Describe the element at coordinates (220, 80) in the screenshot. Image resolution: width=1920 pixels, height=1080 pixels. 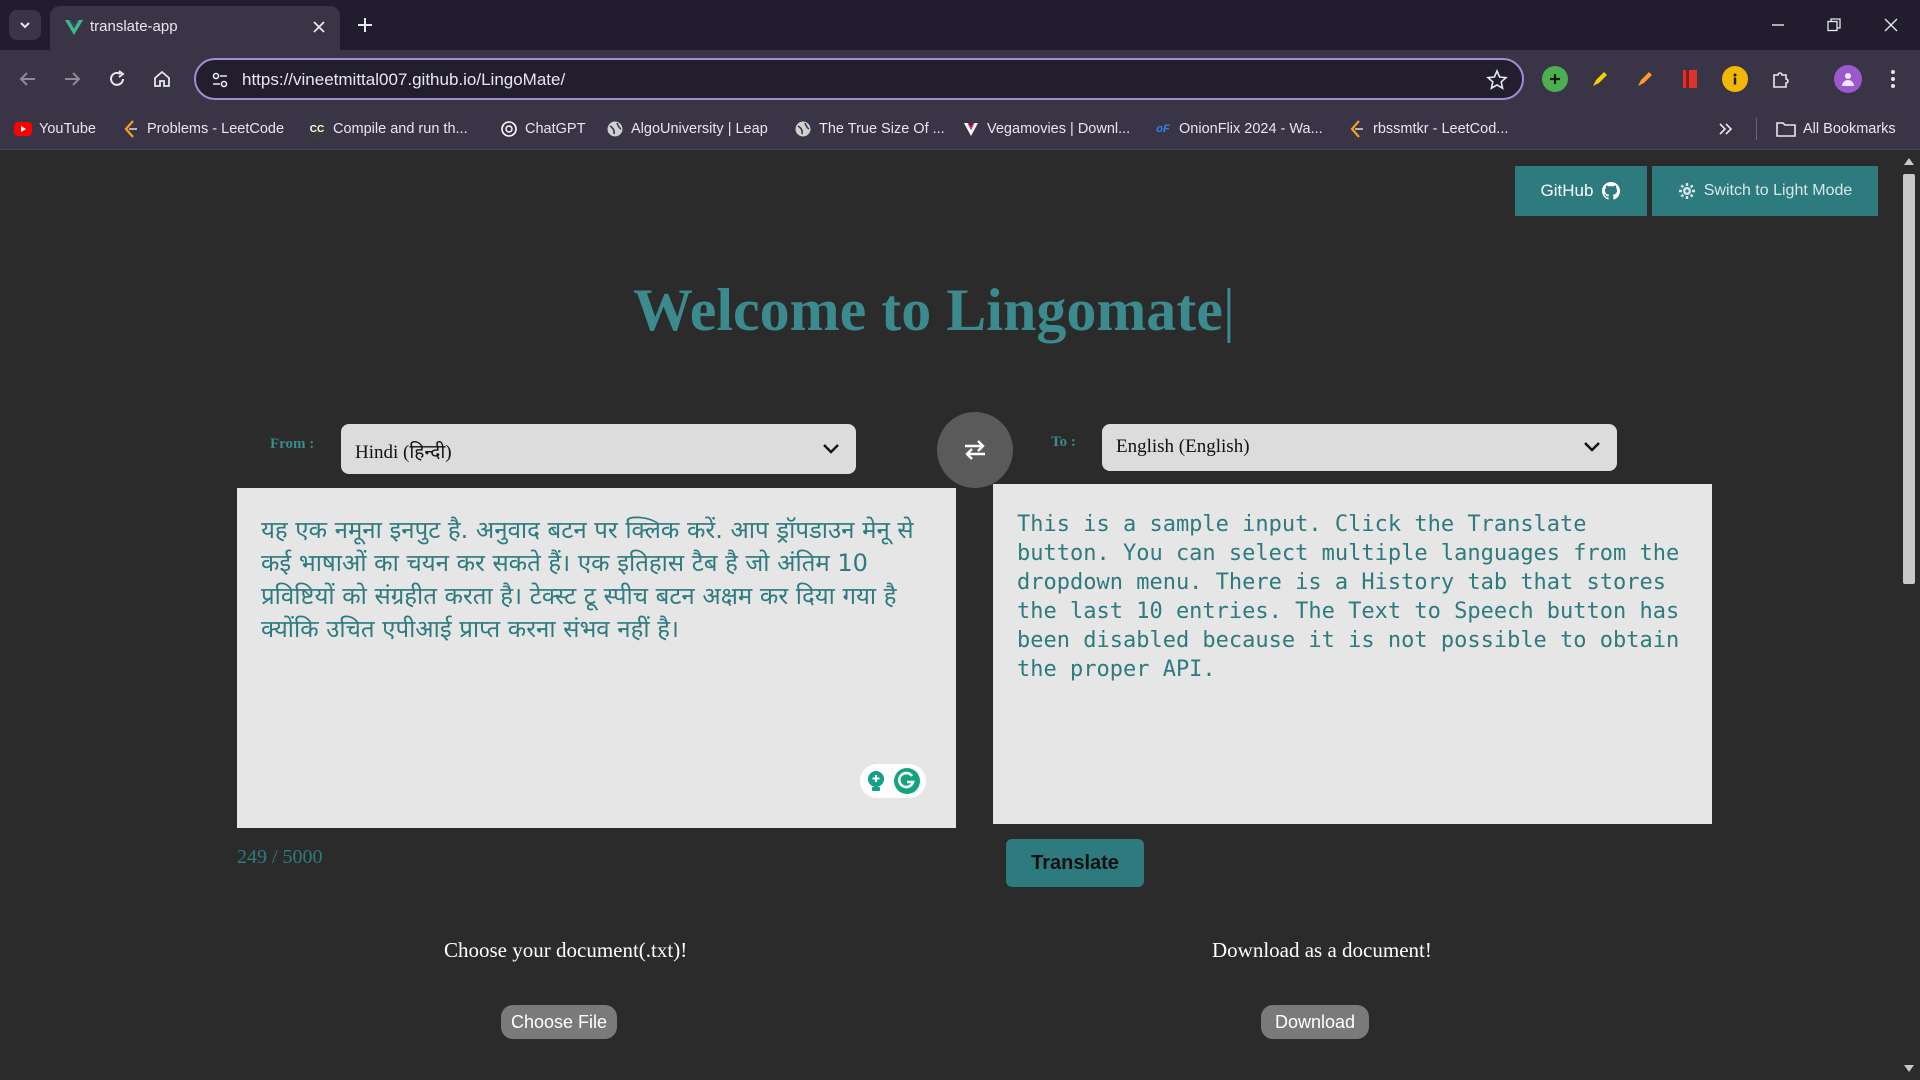
I see `site-settings-icon` at that location.